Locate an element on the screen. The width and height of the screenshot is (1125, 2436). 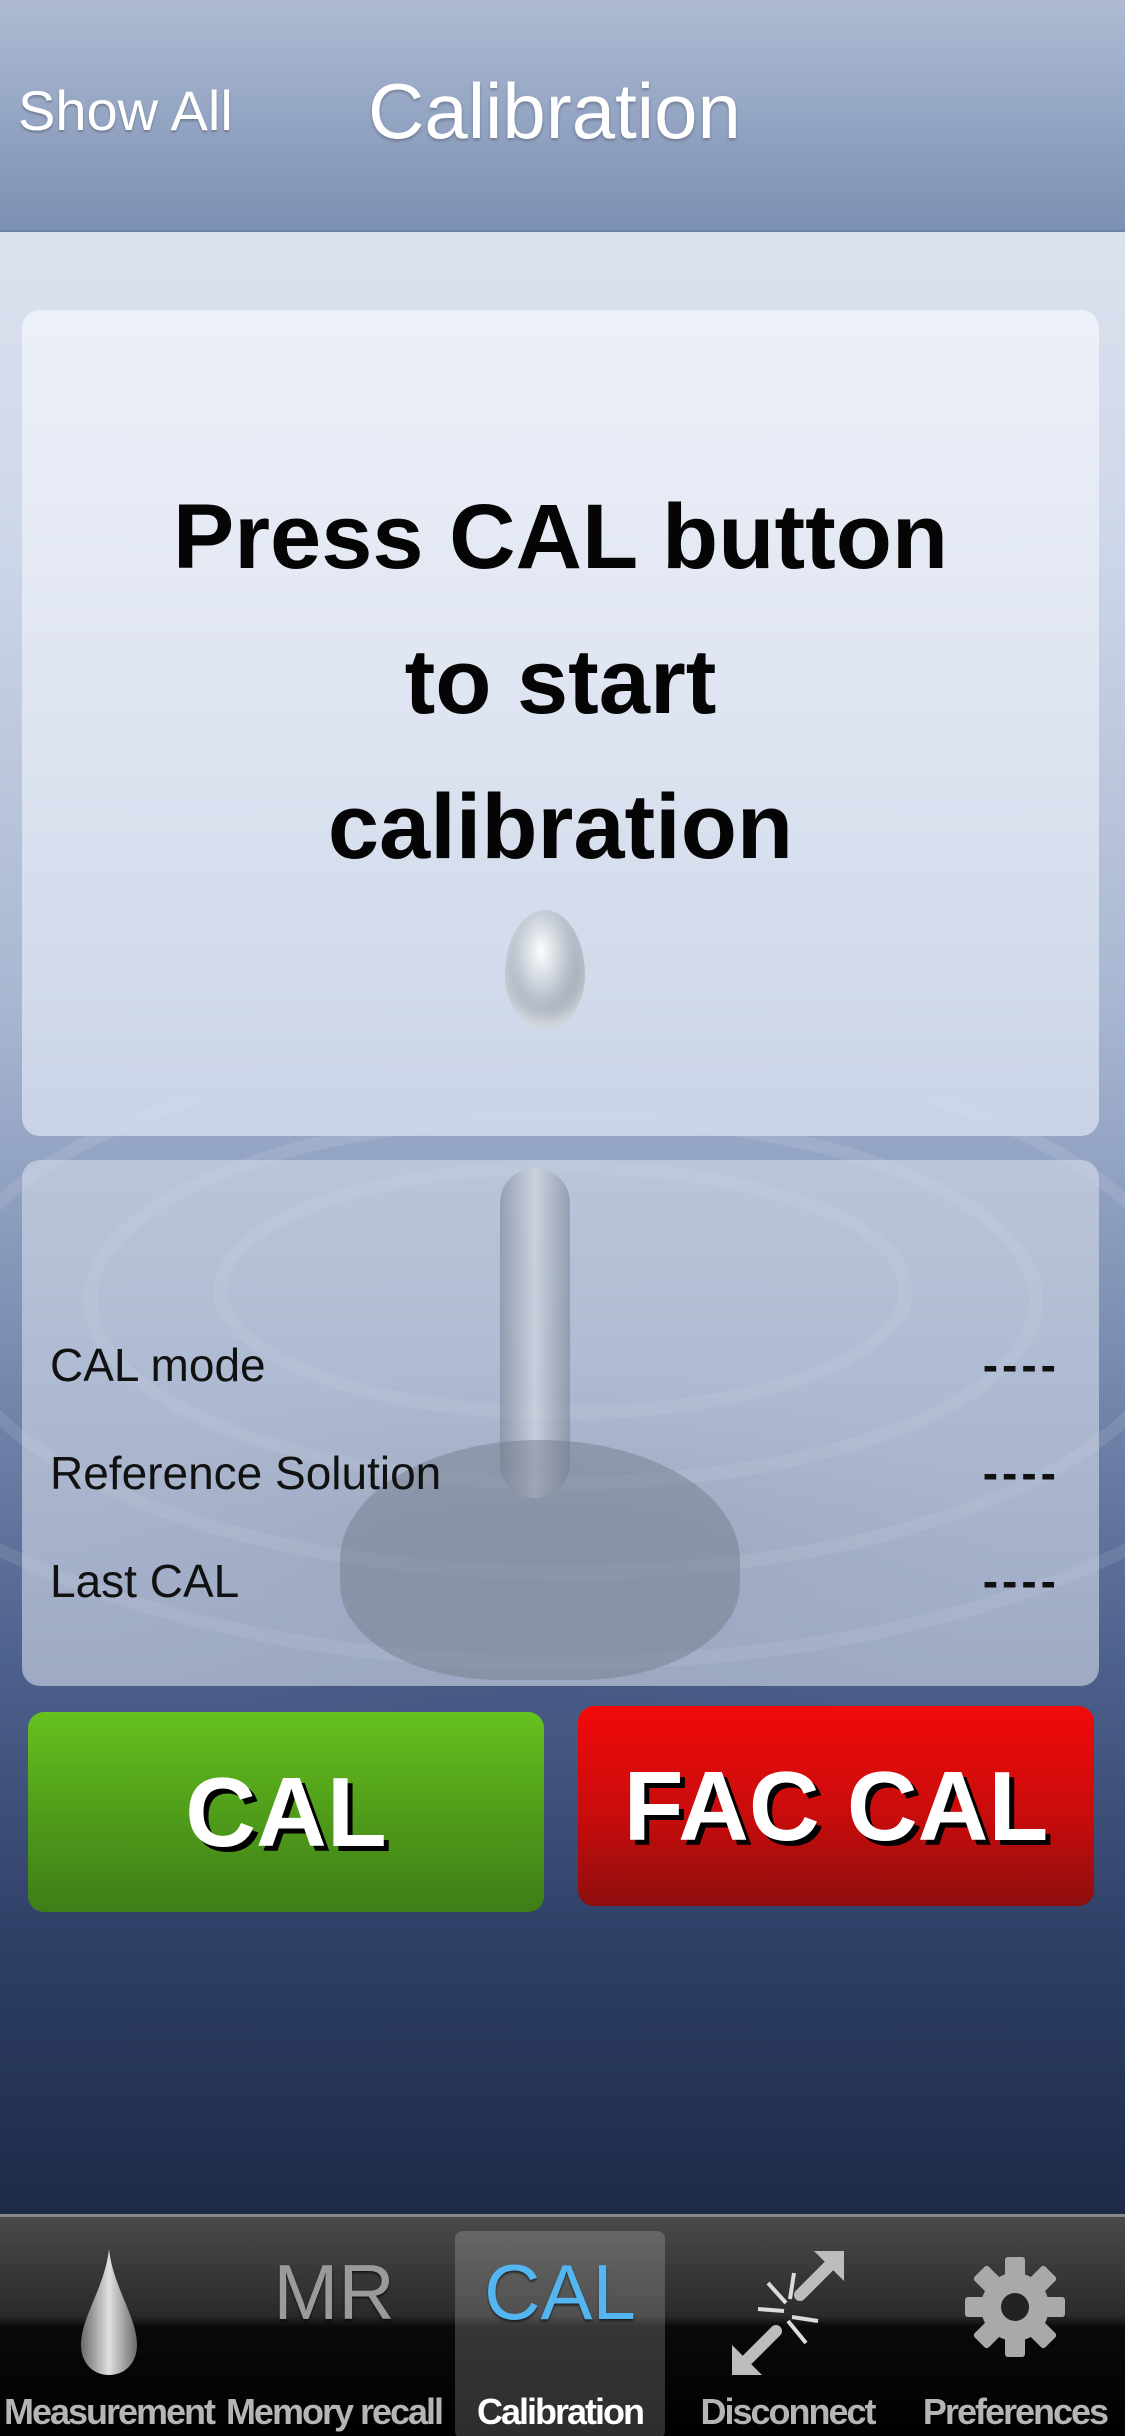
info-label: CAL mode is located at coordinates (158, 1365).